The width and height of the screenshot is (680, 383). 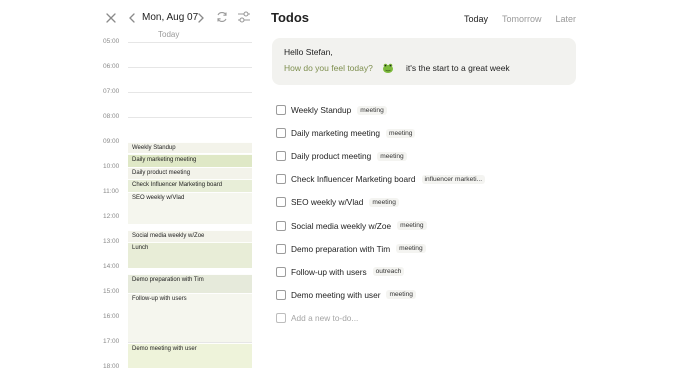 I want to click on hour-label: 15:00, so click(x=111, y=291).